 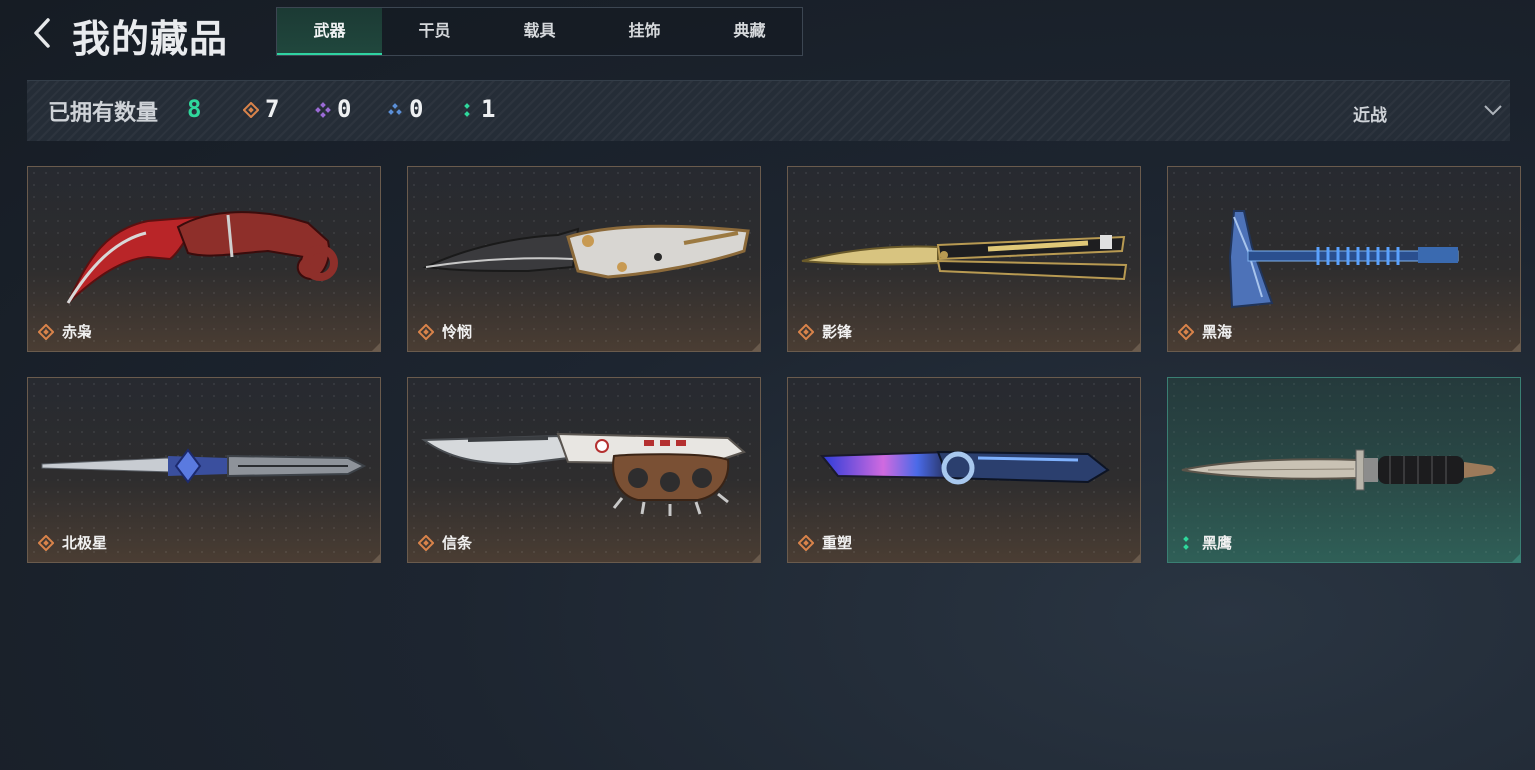 What do you see at coordinates (272, 109) in the screenshot?
I see `rarity-count-value: 7` at bounding box center [272, 109].